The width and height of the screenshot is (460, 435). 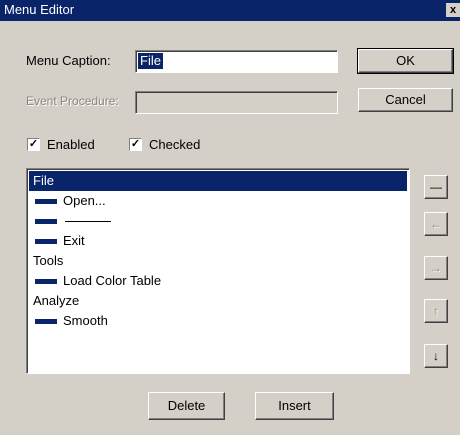 I want to click on event-procedure-label: Event Procedure:, so click(x=72, y=101).